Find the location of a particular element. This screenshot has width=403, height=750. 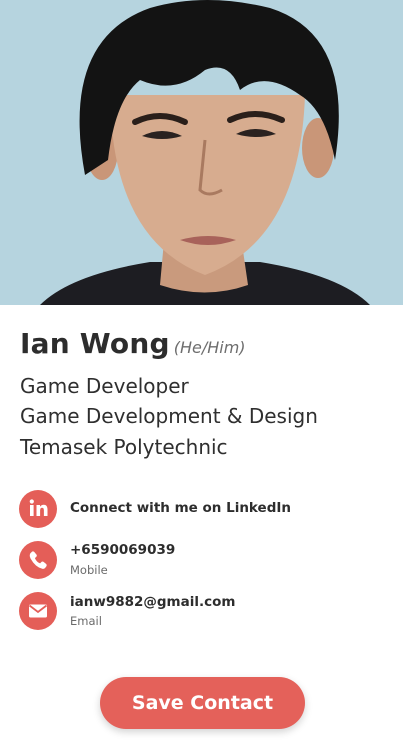

phone-number: +6590069039 is located at coordinates (123, 550).